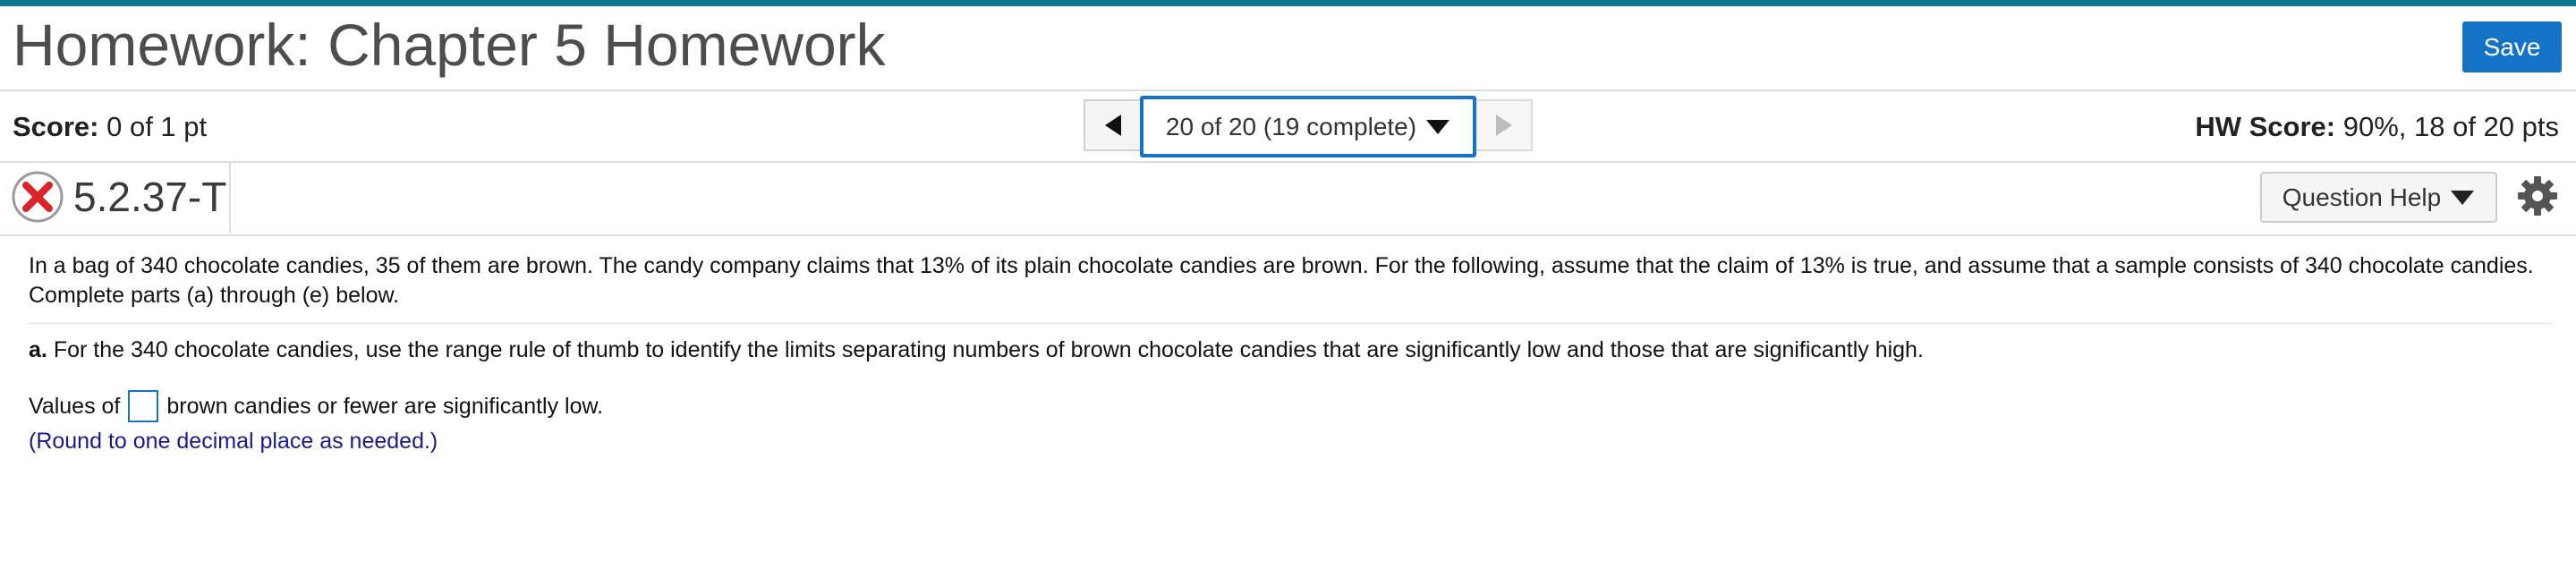 This screenshot has width=2576, height=578. Describe the element at coordinates (150, 197) in the screenshot. I see `question-id: 5.2.37-T` at that location.